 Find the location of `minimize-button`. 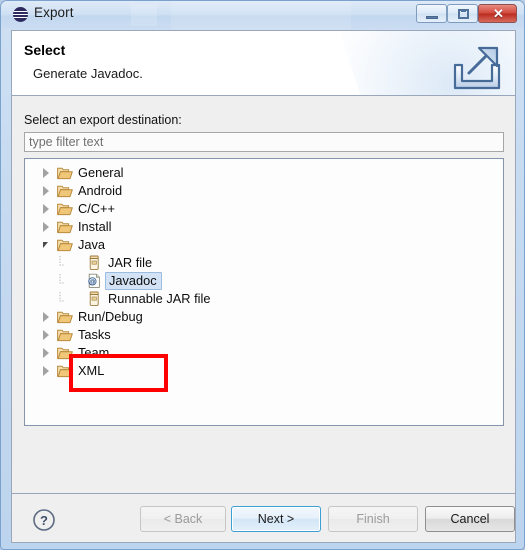

minimize-button is located at coordinates (431, 13).